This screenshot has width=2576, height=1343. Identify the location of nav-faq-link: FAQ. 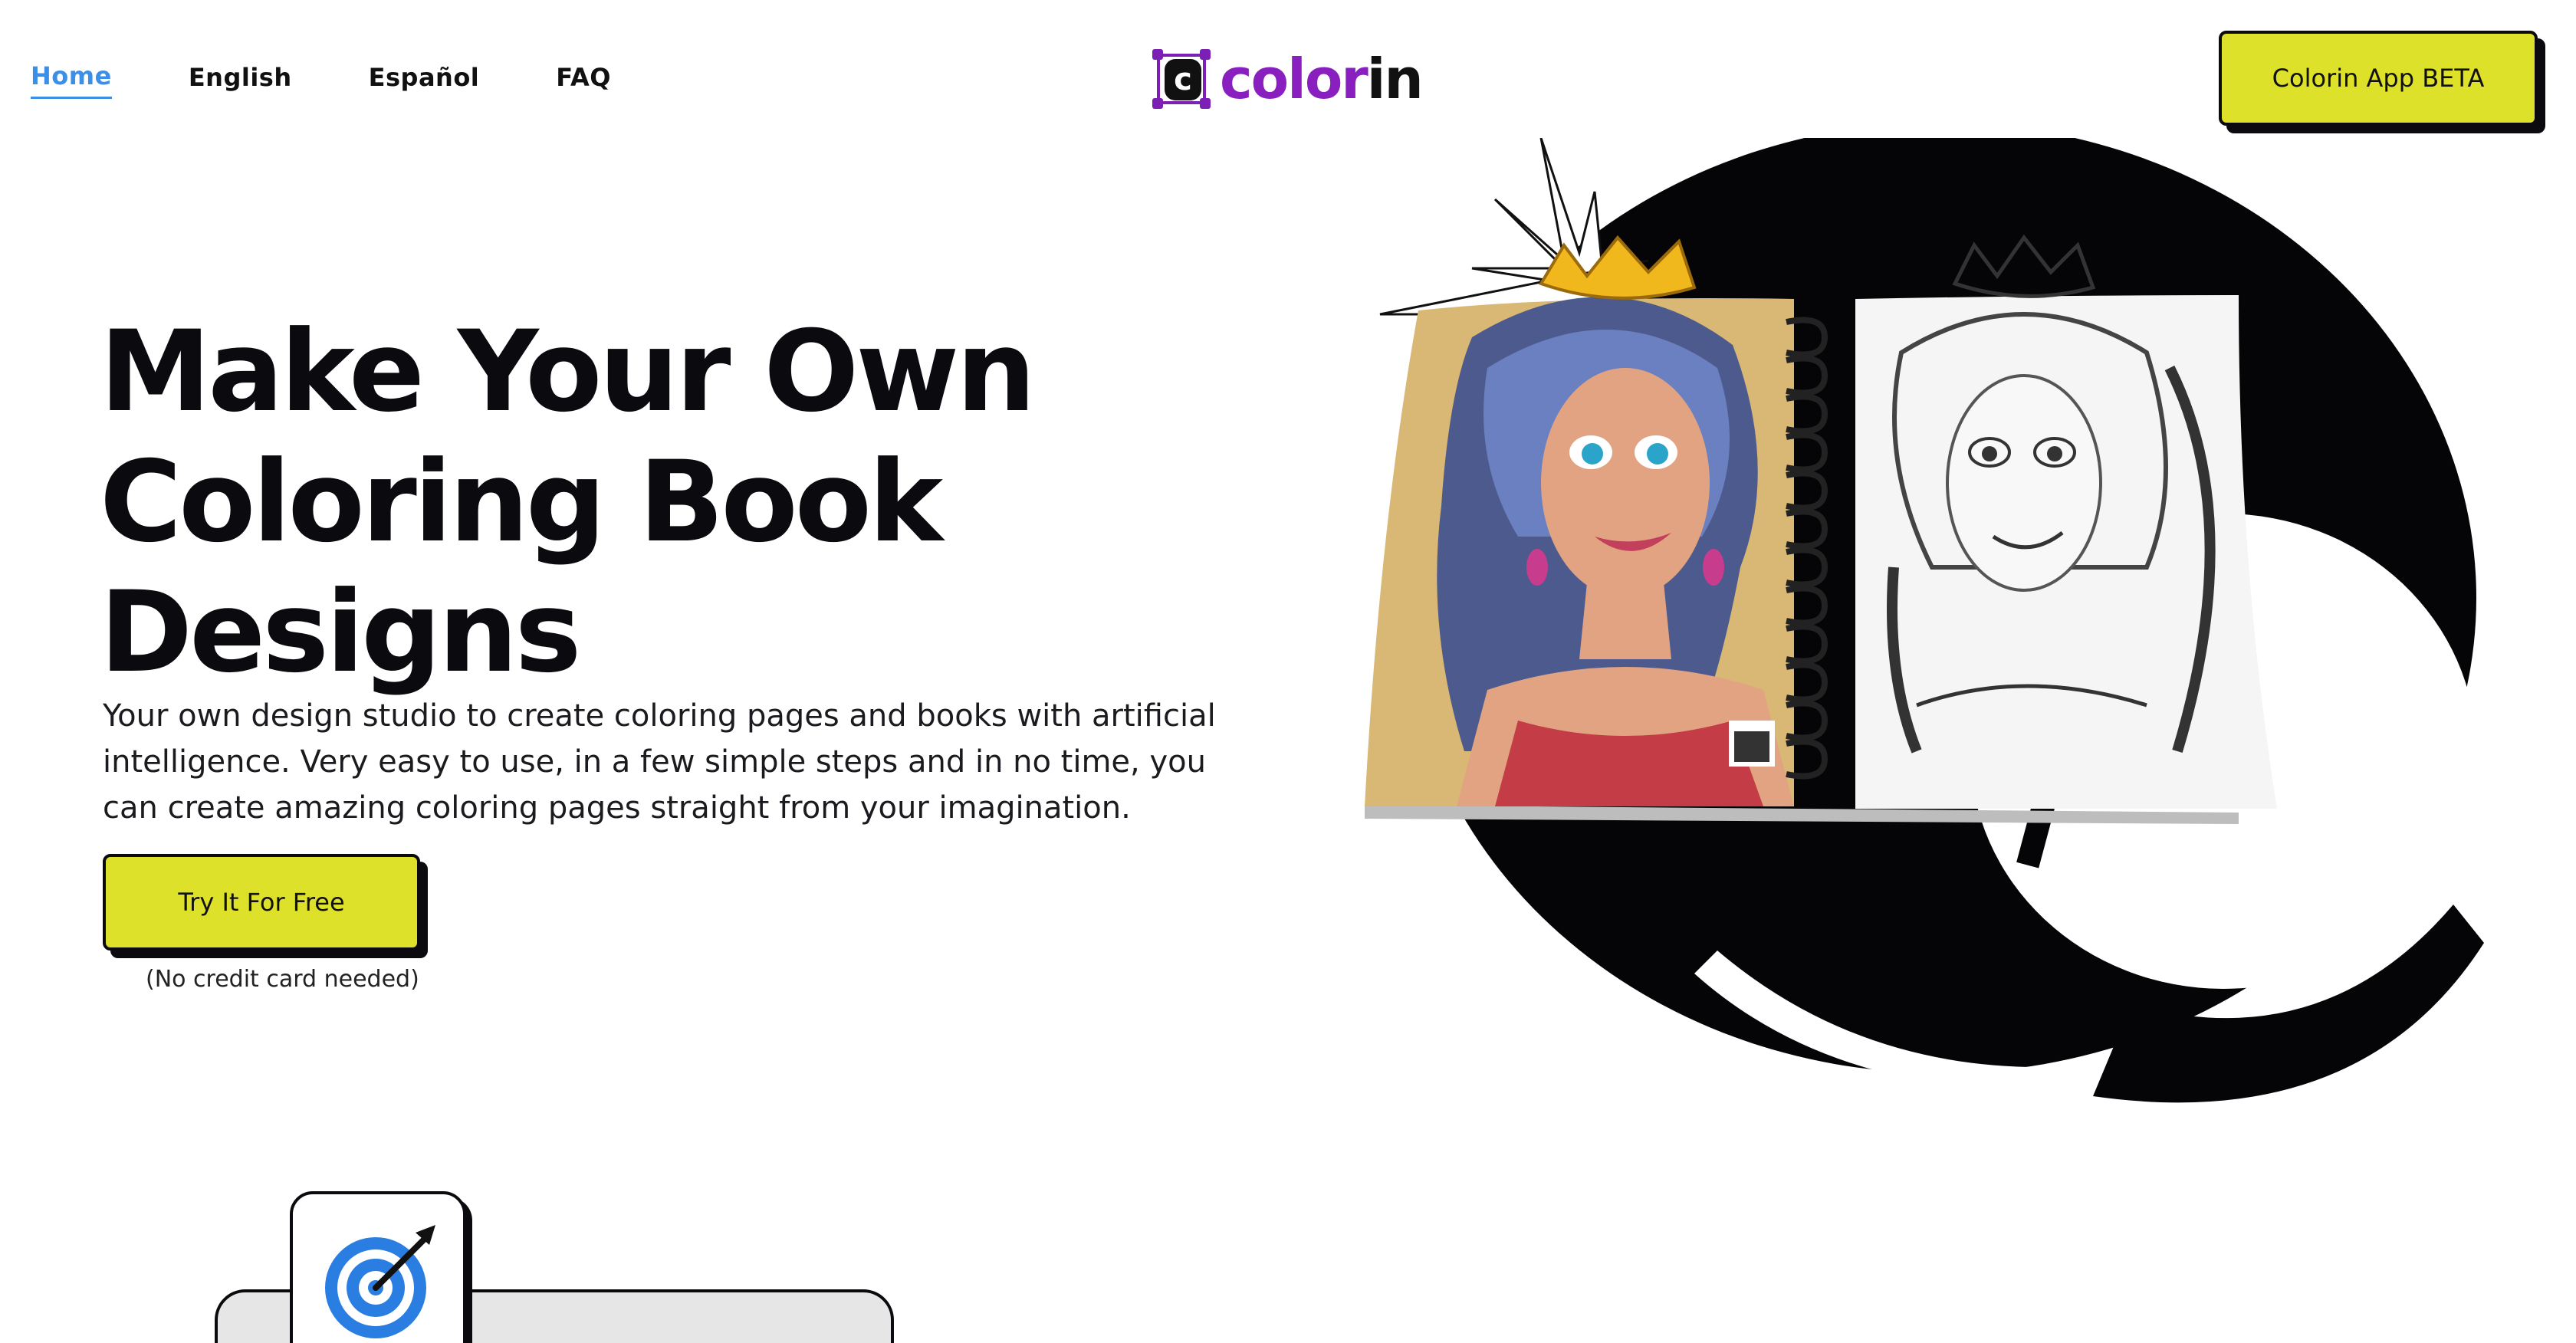
(583, 81).